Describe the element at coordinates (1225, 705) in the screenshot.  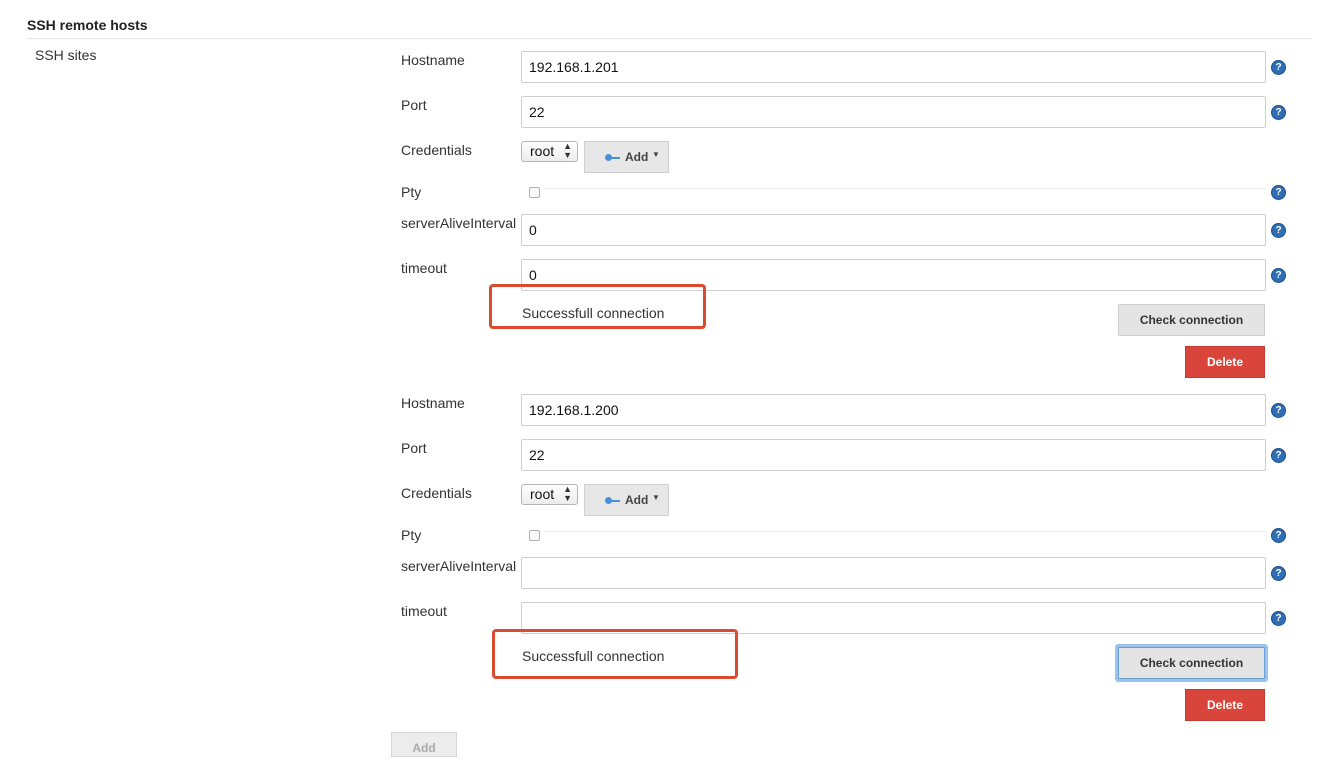
I see `delete-button: Delete` at that location.